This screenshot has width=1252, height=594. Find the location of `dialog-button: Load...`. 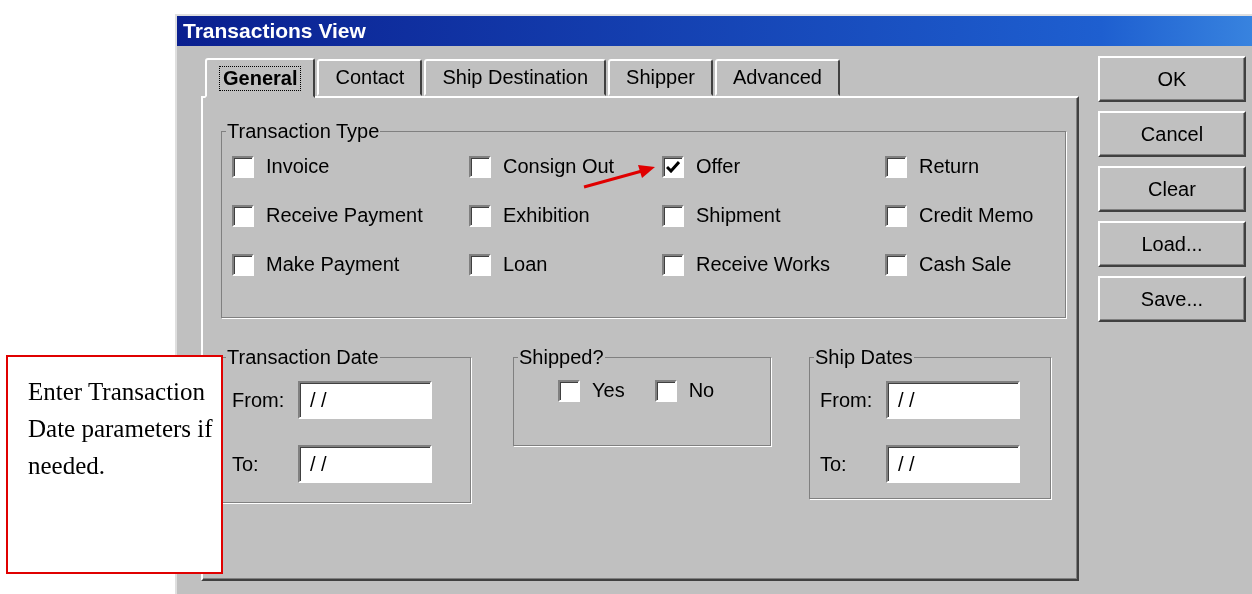

dialog-button: Load... is located at coordinates (1172, 244).